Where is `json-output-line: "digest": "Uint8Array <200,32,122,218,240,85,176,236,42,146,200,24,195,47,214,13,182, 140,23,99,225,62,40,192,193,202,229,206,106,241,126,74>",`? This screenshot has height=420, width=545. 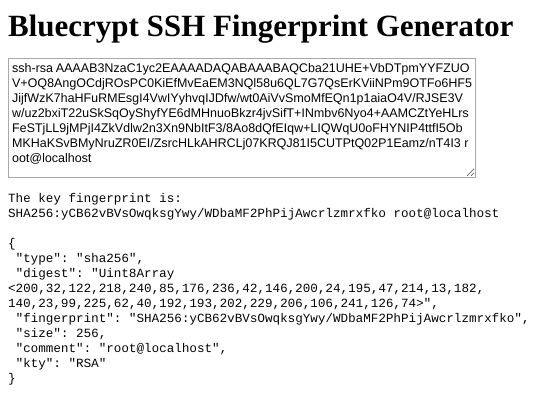 json-output-line: "digest": "Uint8Array <200,32,122,218,240,85,176,236,42,146,200,24,195,47,214,13,182, 140,23,99,225,62,40,192,193,202,229,206,106,241,126,74>", is located at coordinates (247, 289).